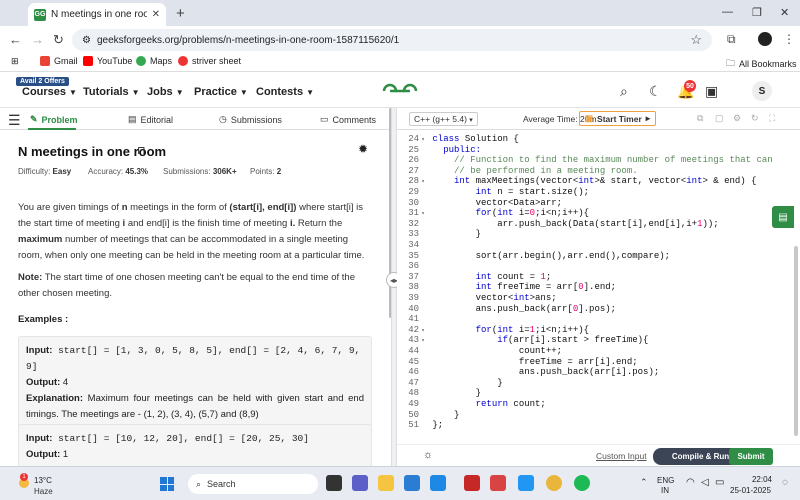 The height and width of the screenshot is (500, 800). Describe the element at coordinates (761, 64) in the screenshot. I see `all-bookmarks: 🗀 All Bookmarks` at that location.